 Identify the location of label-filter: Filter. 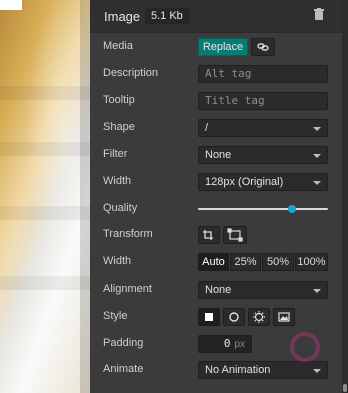
(115, 154).